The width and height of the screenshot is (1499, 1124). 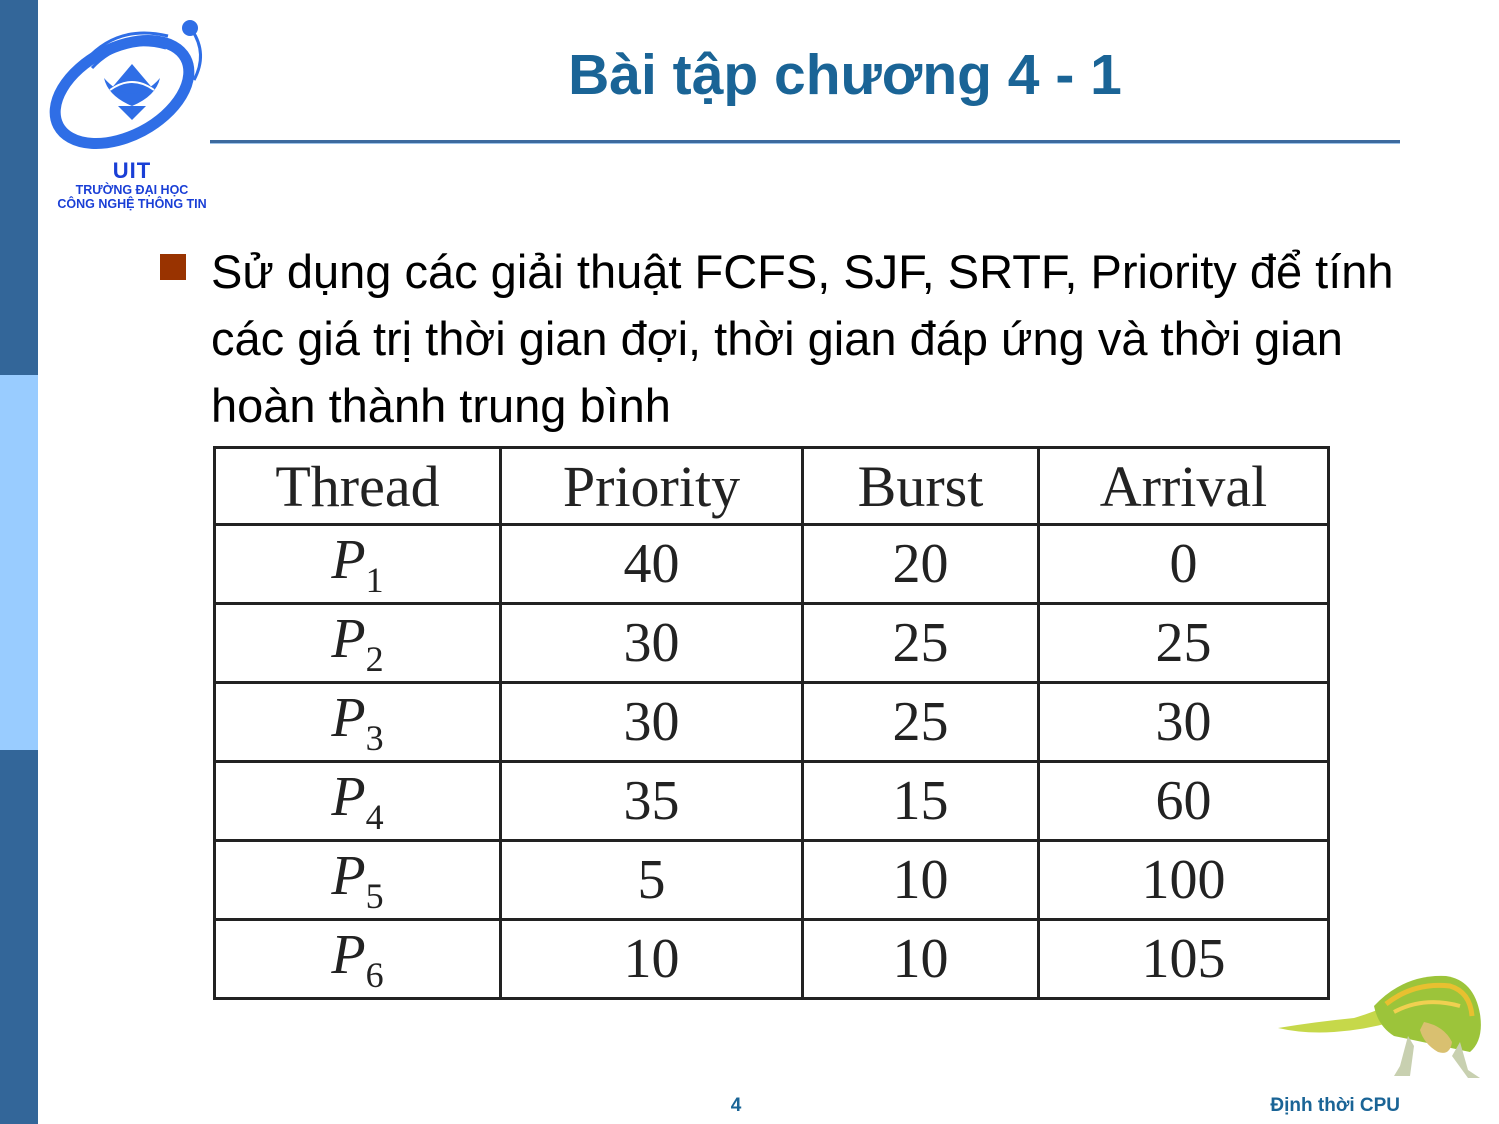 I want to click on burst-cell: 15, so click(x=920, y=801).